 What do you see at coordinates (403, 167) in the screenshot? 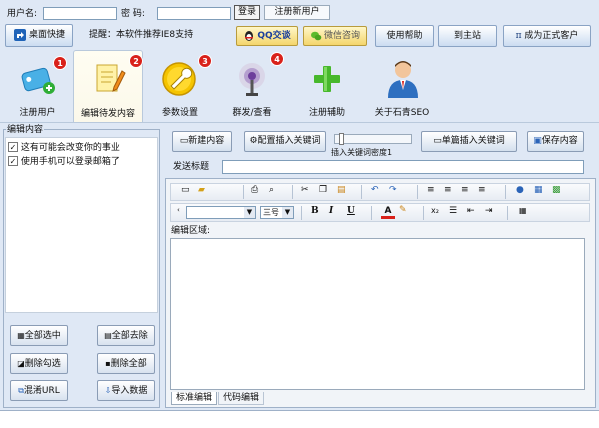
I see `send-title-input` at bounding box center [403, 167].